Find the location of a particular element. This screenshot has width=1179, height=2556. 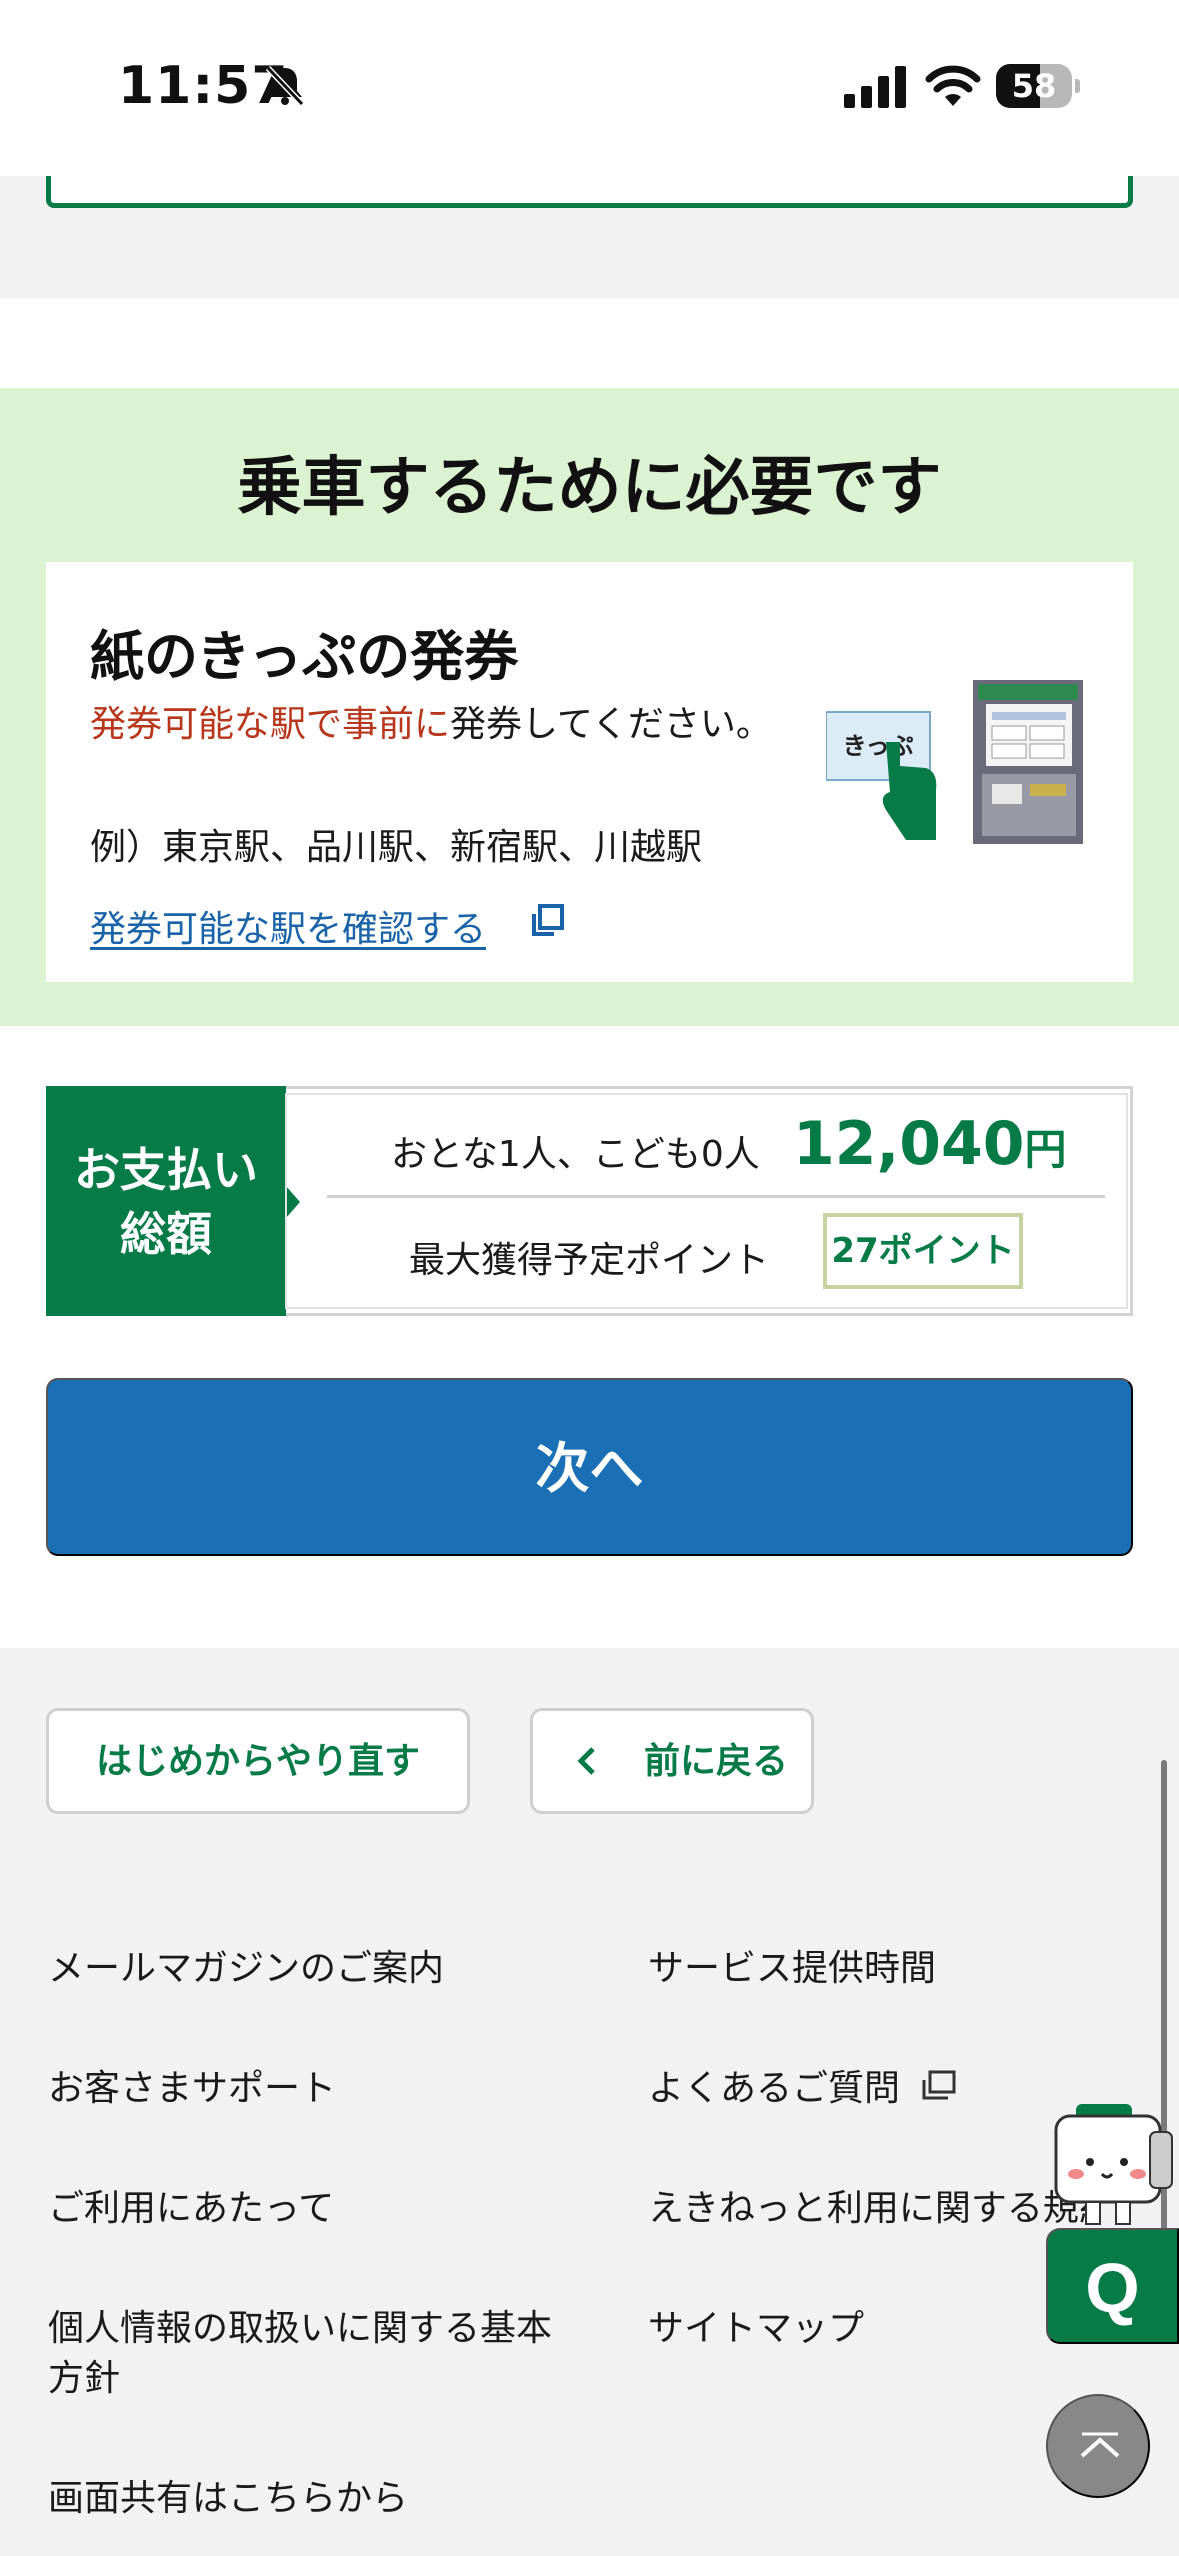

wifi-icon is located at coordinates (953, 85).